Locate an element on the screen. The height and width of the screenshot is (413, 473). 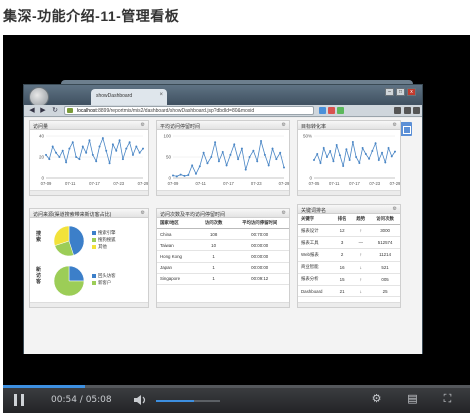
column-header: 国家/地区 is located at coordinates (177, 223).